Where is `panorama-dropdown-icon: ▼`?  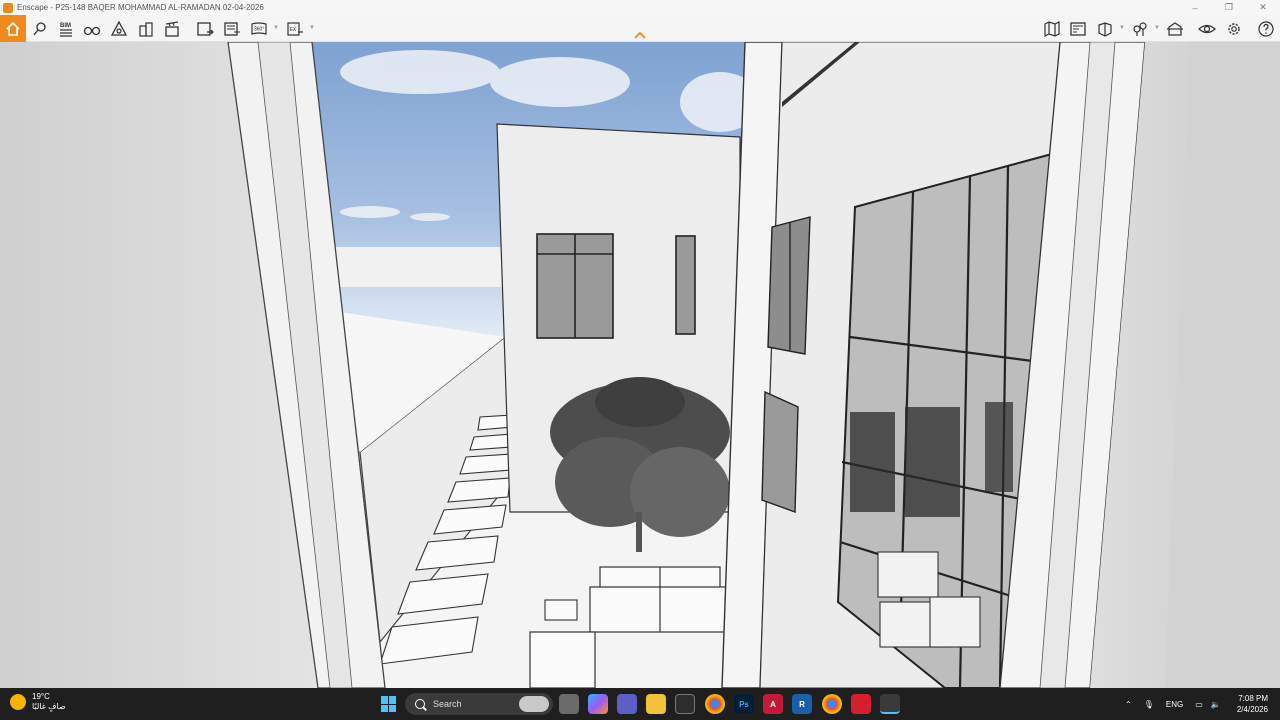
panorama-dropdown-icon: ▼ is located at coordinates (276, 28).